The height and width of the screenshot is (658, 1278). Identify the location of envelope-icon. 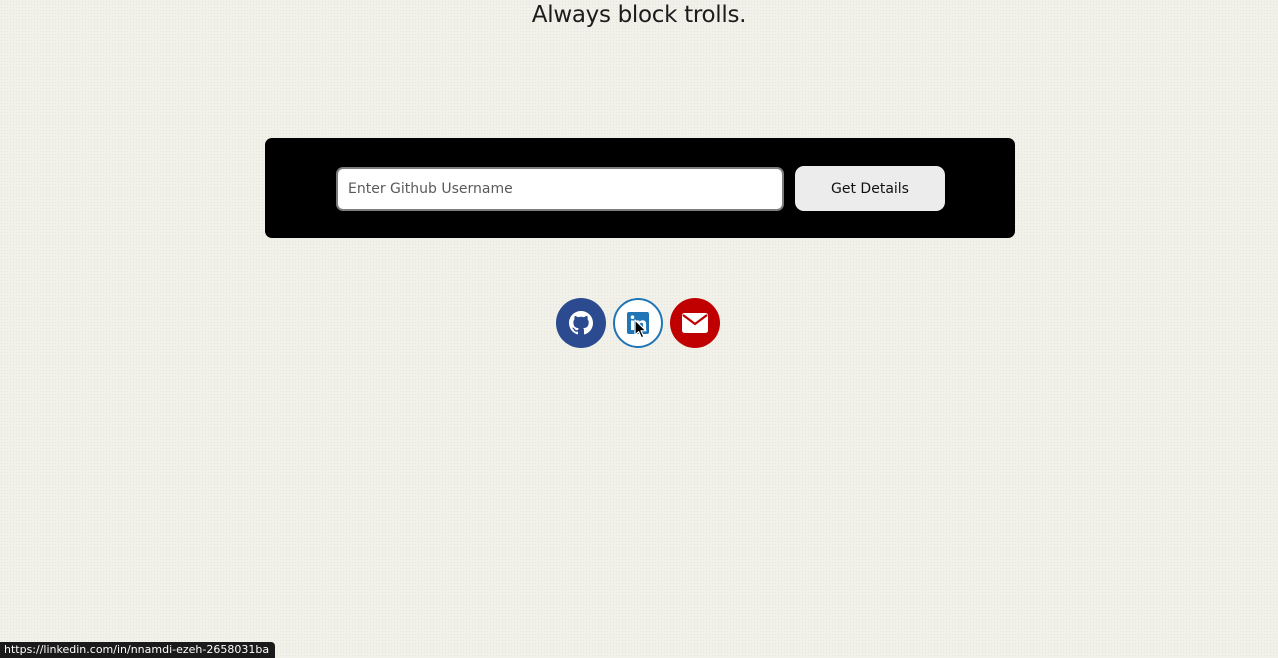
(695, 323).